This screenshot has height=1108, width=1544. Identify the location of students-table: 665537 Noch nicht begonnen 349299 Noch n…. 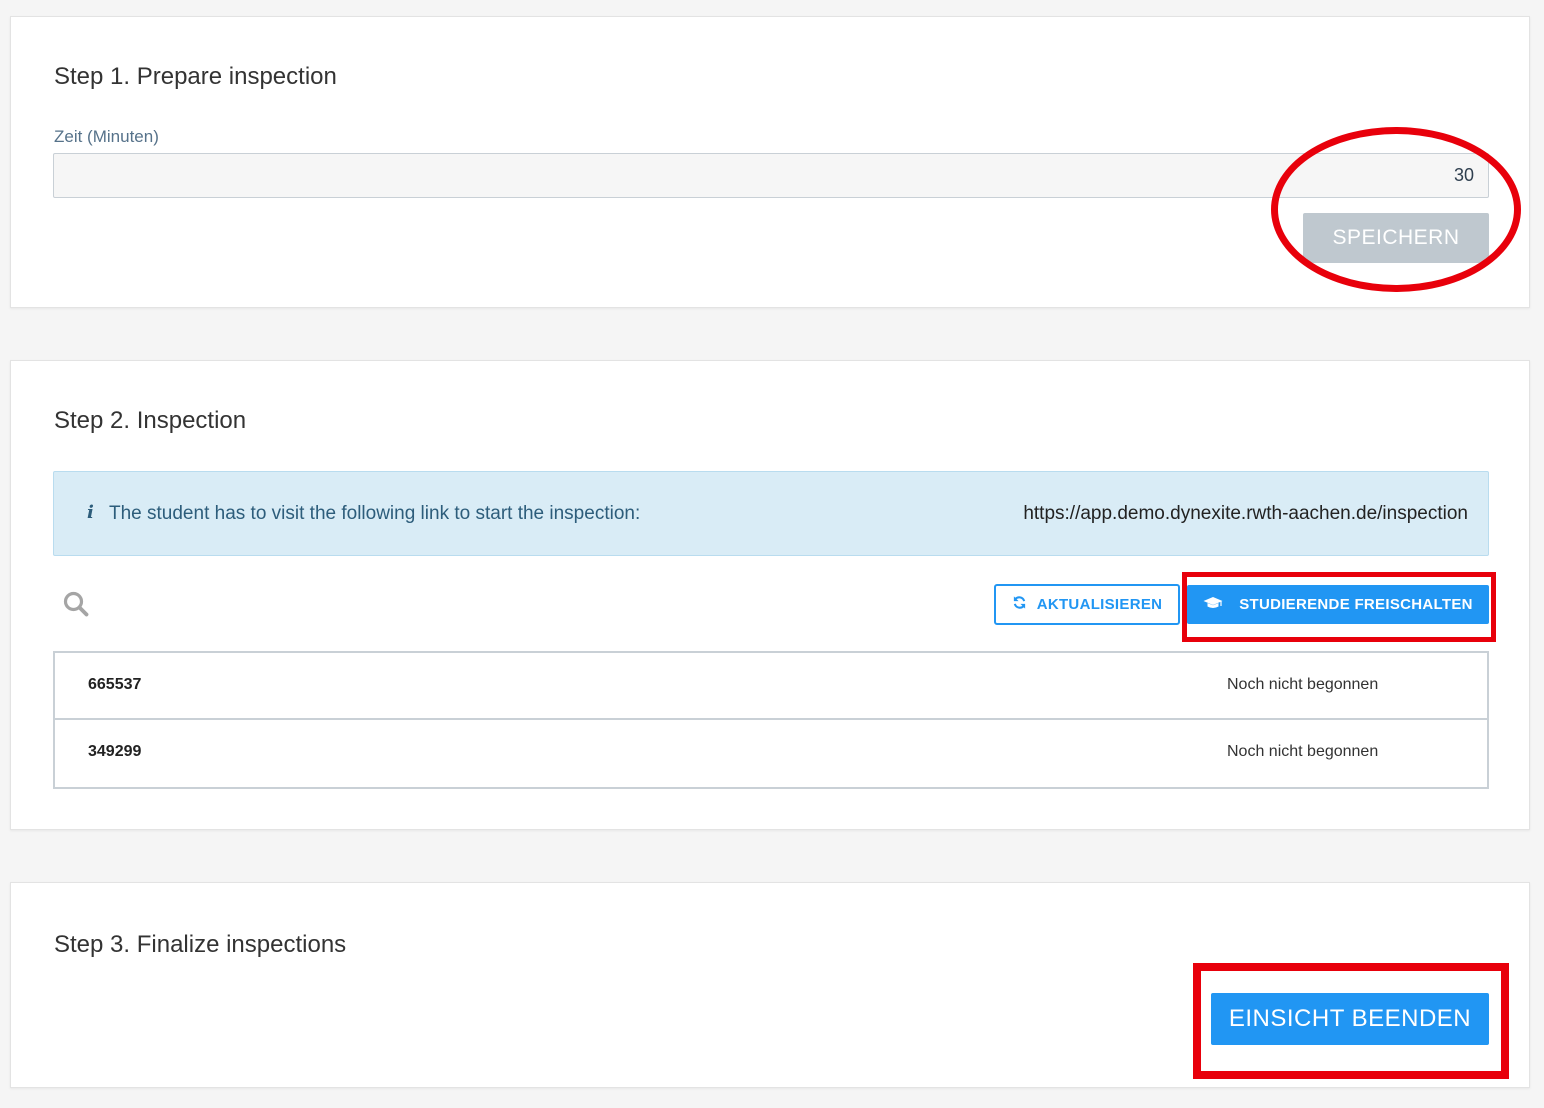
(771, 720).